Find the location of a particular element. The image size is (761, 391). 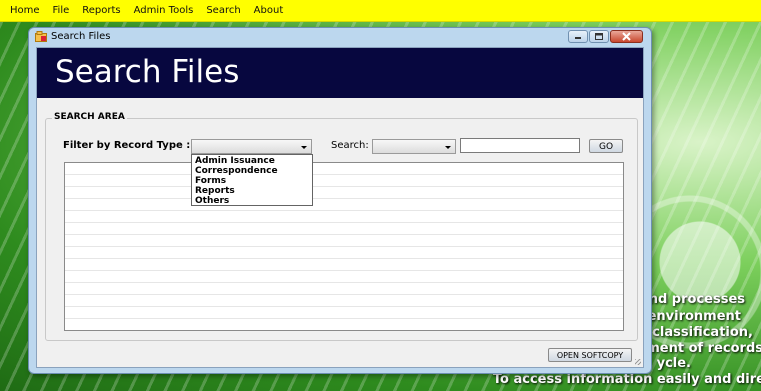

menu-admin-tools: Admin Tools is located at coordinates (164, 10).